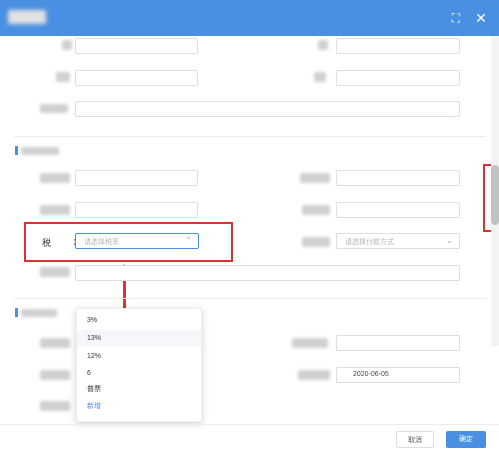 The width and height of the screenshot is (499, 453). I want to click on dialog-header, so click(249, 18).